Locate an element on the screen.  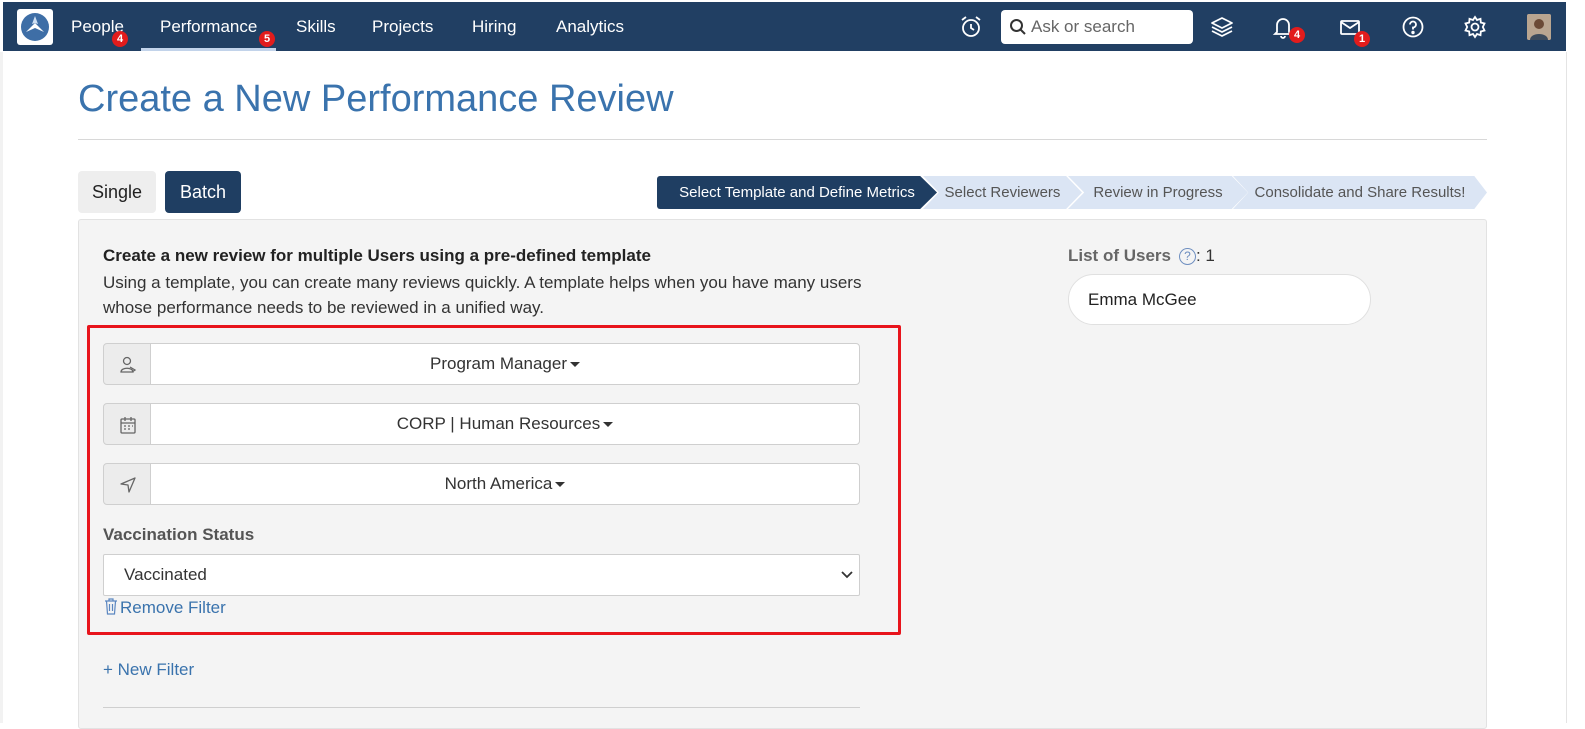
nav-skills-label: Skills is located at coordinates (316, 26).